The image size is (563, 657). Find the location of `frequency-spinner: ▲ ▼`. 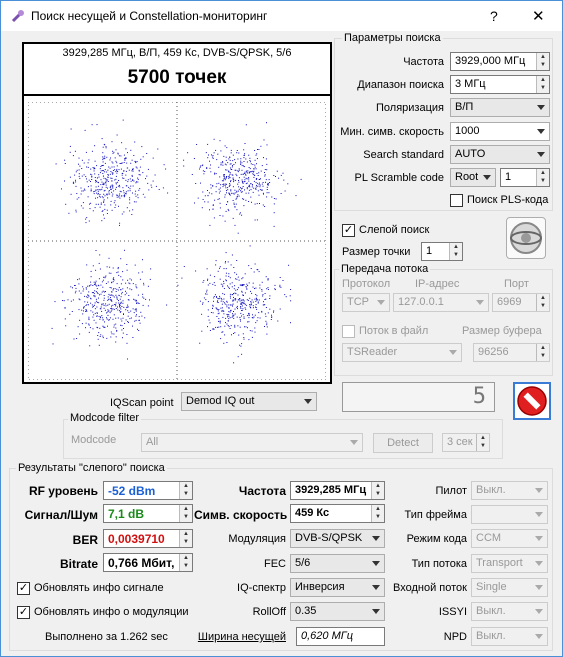

frequency-spinner: ▲ ▼ is located at coordinates (542, 61).